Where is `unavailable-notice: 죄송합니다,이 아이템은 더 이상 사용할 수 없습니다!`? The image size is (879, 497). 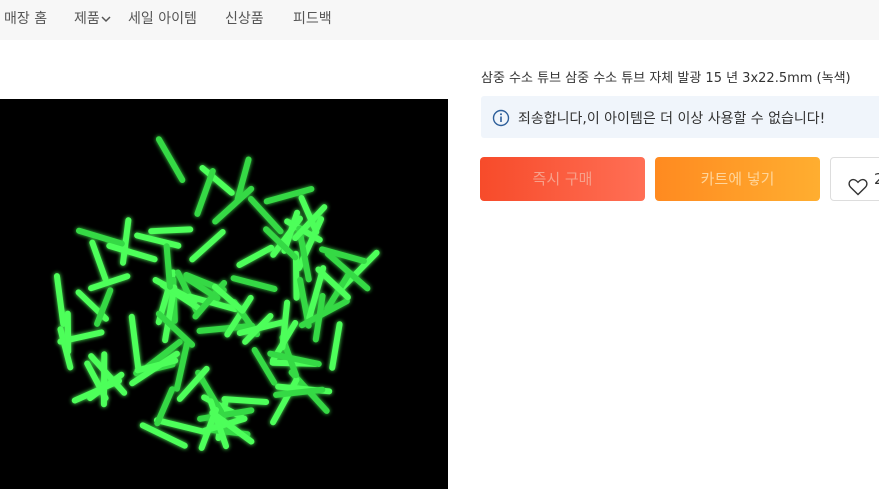
unavailable-notice: 죄송합니다,이 아이템은 더 이상 사용할 수 없습니다! is located at coordinates (680, 117).